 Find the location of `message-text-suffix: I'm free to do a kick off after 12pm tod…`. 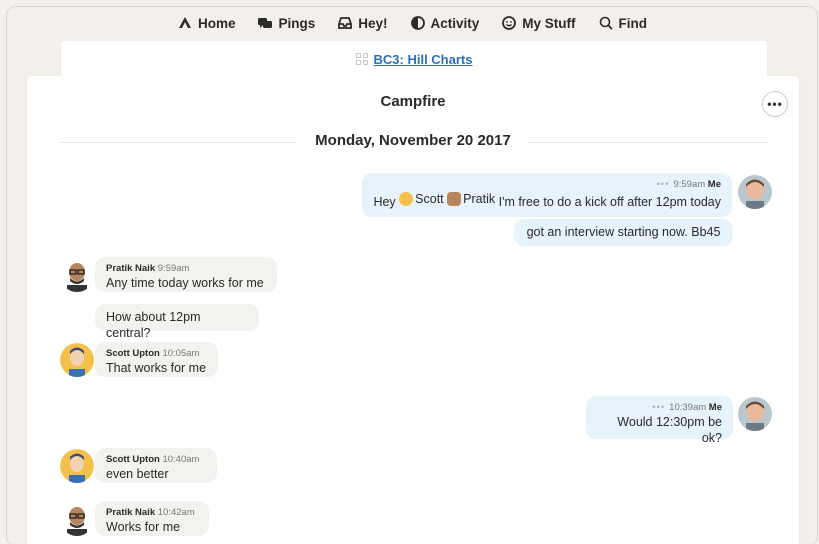

message-text-suffix: I'm free to do a kick off after 12pm tod… is located at coordinates (609, 202).